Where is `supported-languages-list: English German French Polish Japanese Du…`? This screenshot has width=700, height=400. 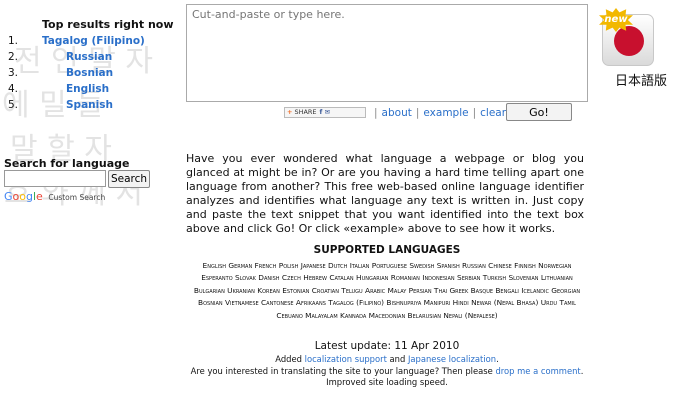
supported-languages-list: English German French Polish Japanese Du… is located at coordinates (387, 290).